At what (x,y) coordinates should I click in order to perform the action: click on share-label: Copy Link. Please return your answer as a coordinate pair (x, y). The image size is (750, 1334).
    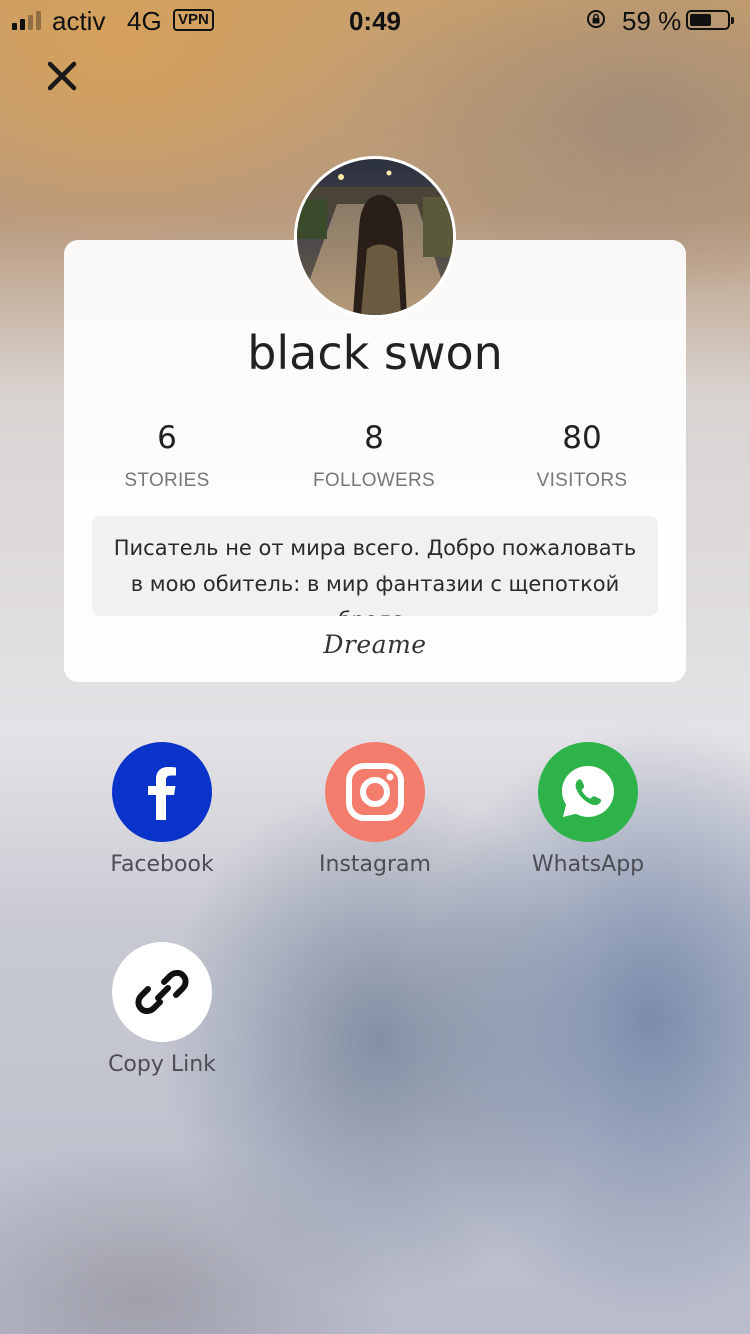
    Looking at the image, I should click on (162, 1064).